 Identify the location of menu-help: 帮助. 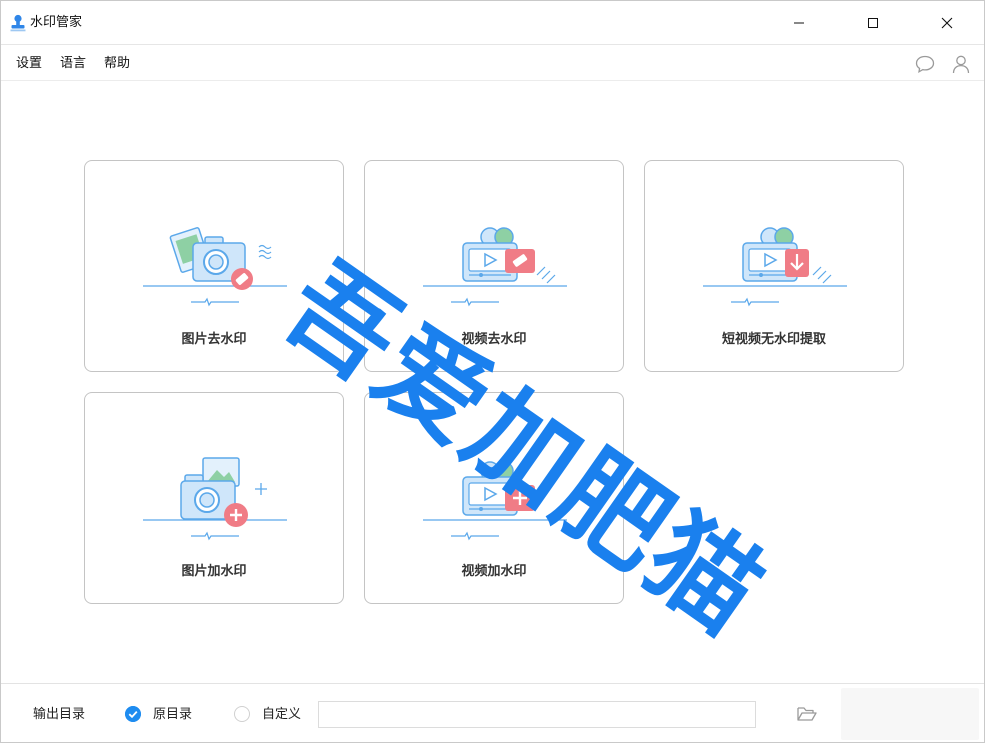
(117, 63).